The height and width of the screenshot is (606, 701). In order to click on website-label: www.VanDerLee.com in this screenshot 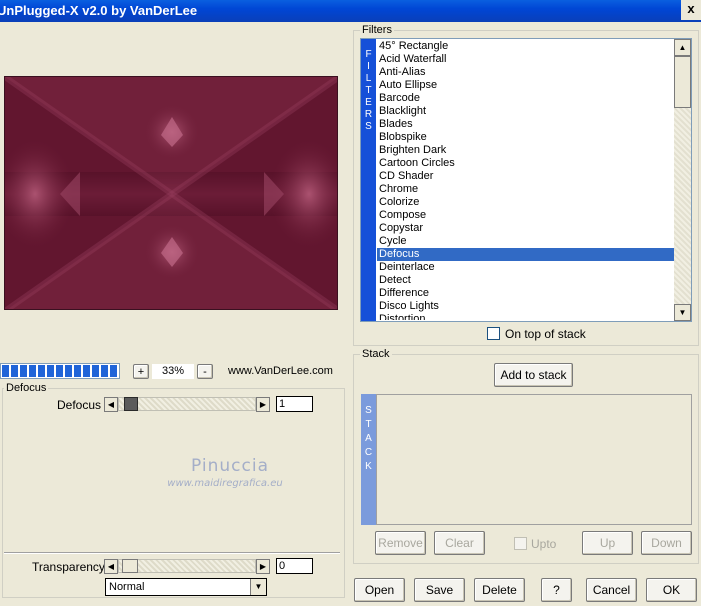, I will do `click(280, 371)`.